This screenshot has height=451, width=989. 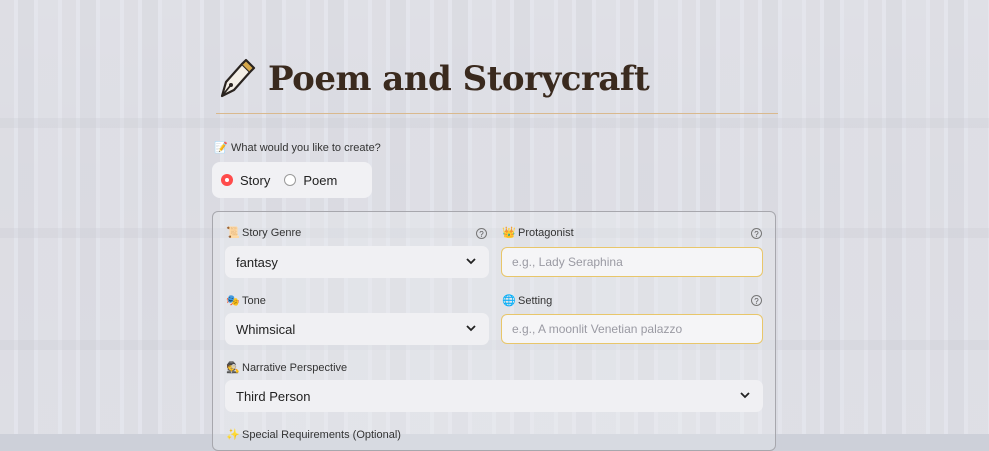 What do you see at coordinates (245, 180) in the screenshot?
I see `radio-story: Story` at bounding box center [245, 180].